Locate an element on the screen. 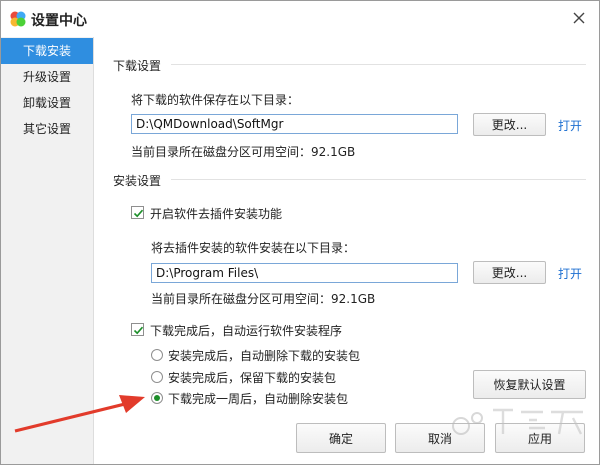 The image size is (600, 466). title-bar: 设置中心 is located at coordinates (300, 19).